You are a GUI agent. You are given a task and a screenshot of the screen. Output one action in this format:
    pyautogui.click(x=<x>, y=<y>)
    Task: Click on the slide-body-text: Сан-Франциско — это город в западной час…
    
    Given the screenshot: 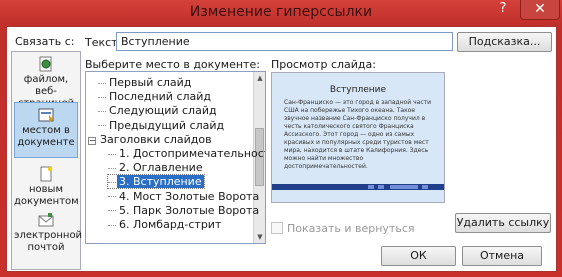 What is the action you would take?
    pyautogui.click(x=358, y=134)
    